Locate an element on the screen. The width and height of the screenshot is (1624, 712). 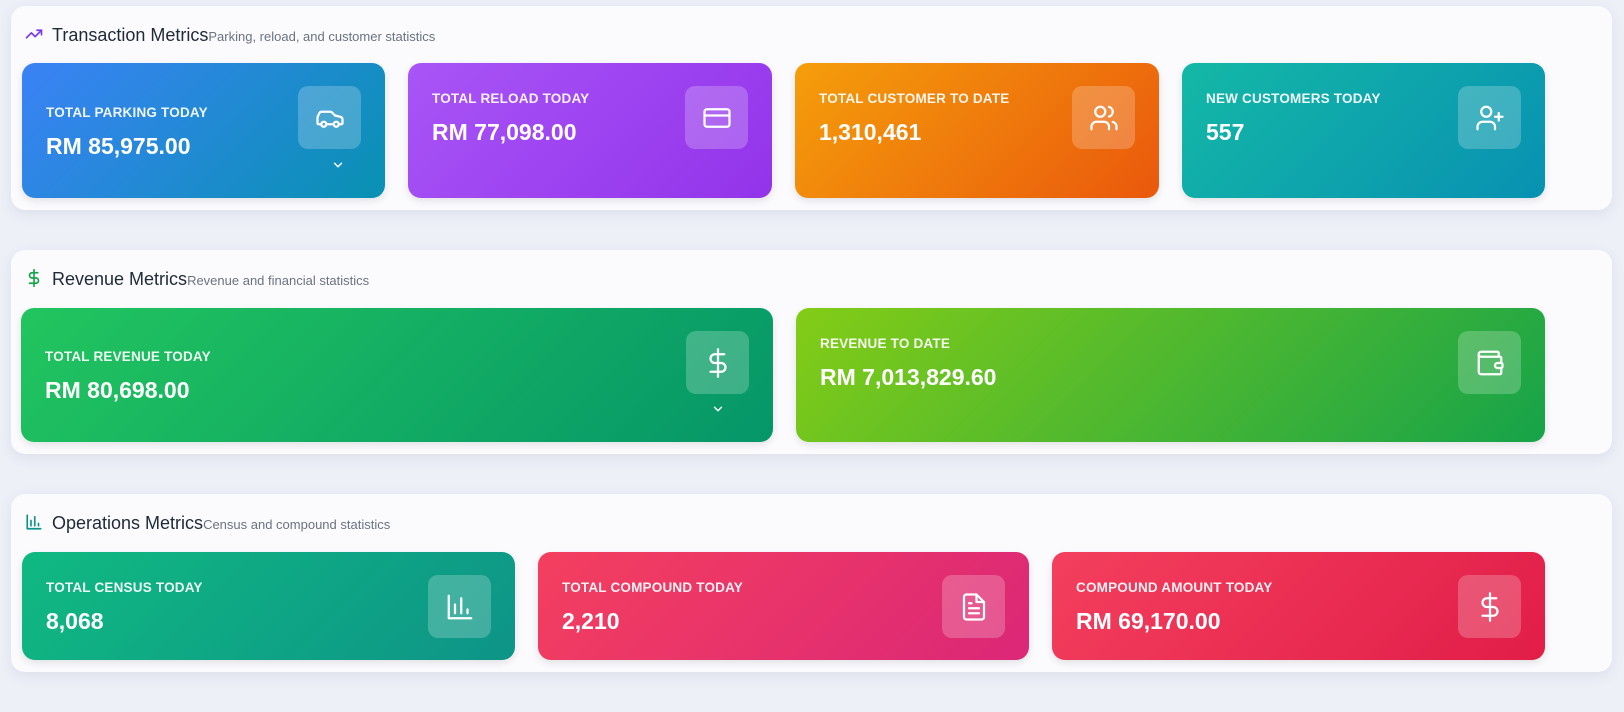
user-plus-icon-box is located at coordinates (1489, 117).